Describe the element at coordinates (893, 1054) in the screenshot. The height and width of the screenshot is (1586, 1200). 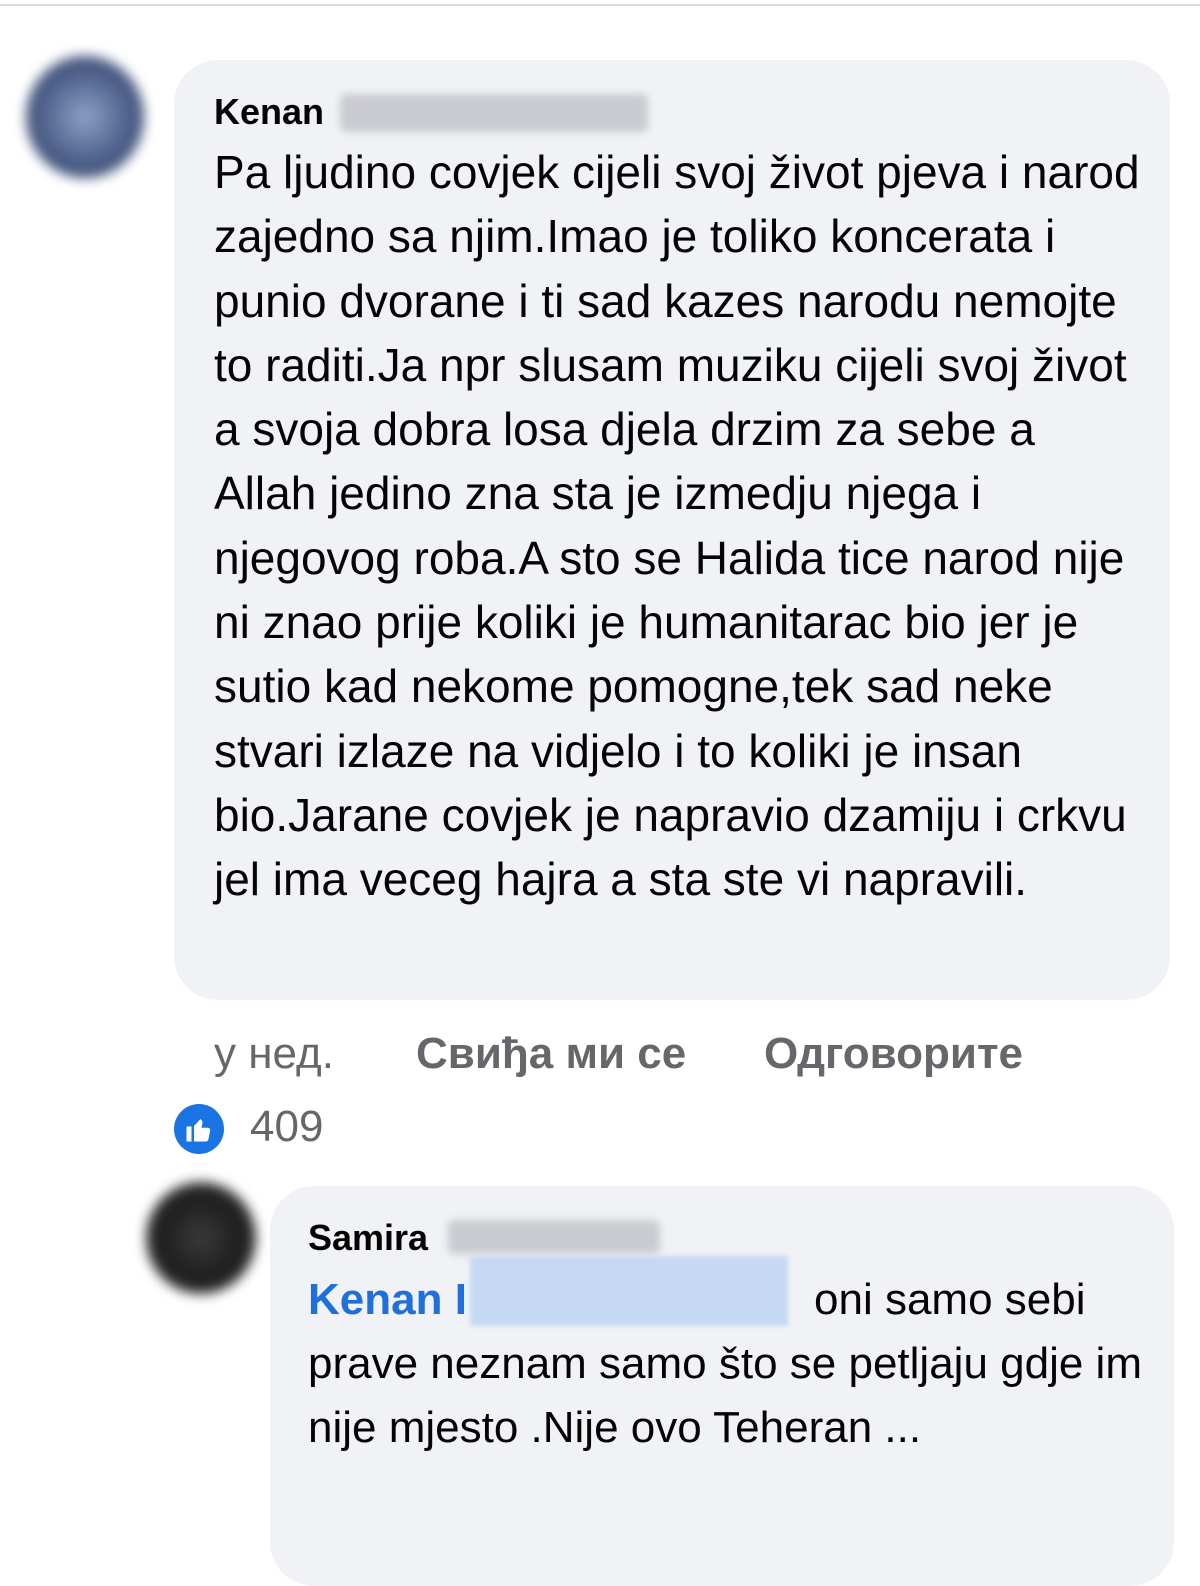
I see `reply-button: Одговорите` at that location.